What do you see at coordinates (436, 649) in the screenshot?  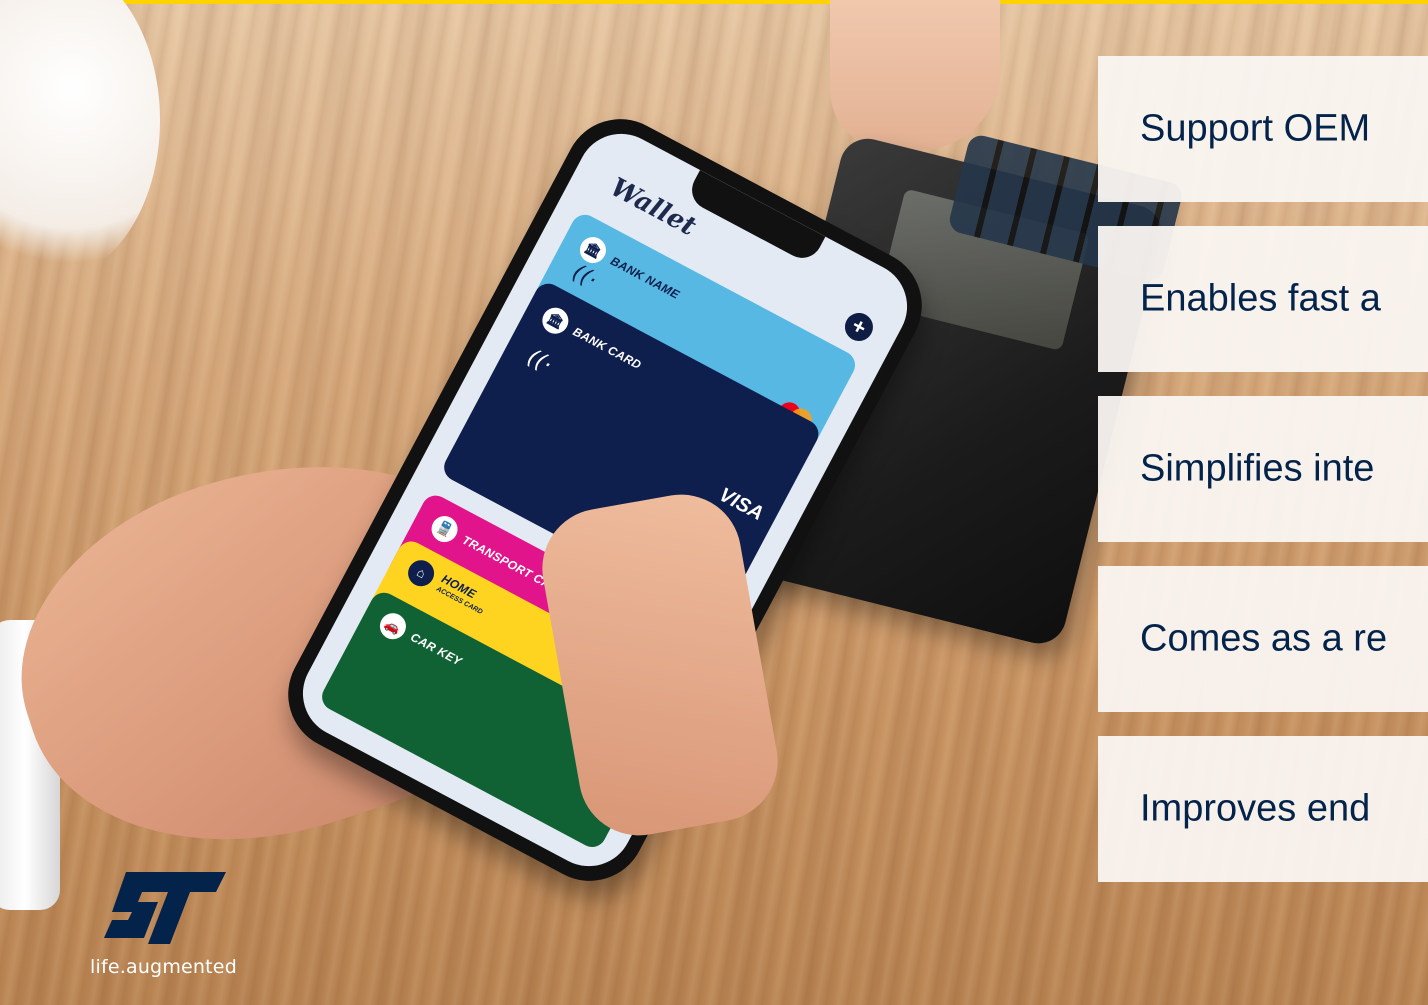 I see `car-key-label: CAR KEY` at bounding box center [436, 649].